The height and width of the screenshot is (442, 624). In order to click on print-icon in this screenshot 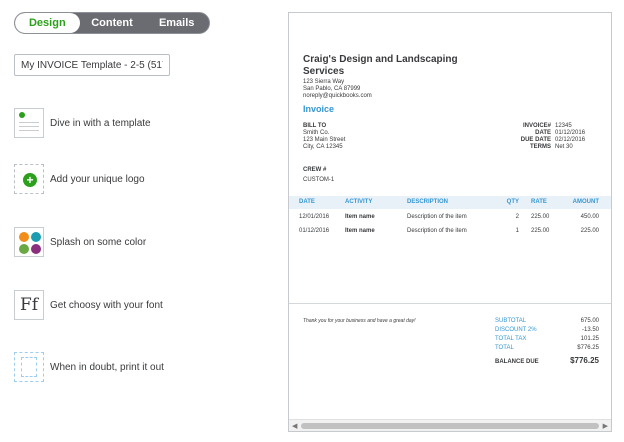, I will do `click(29, 367)`.